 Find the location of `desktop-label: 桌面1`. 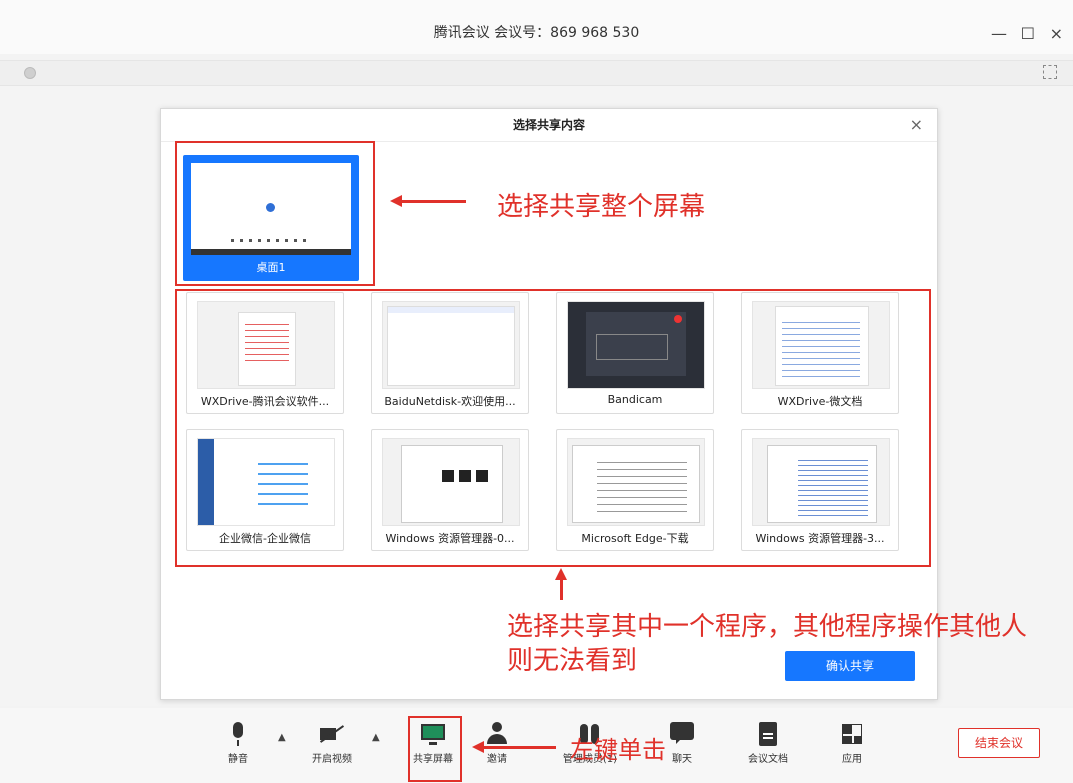

desktop-label: 桌面1 is located at coordinates (271, 267).